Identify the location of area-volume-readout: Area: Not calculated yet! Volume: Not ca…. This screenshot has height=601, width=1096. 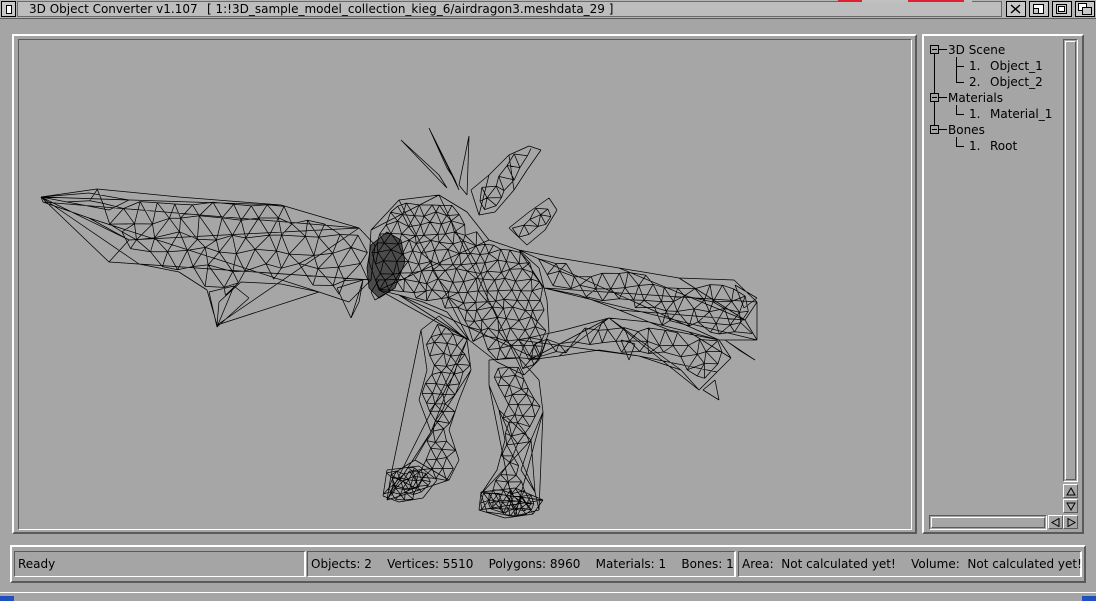
(912, 564).